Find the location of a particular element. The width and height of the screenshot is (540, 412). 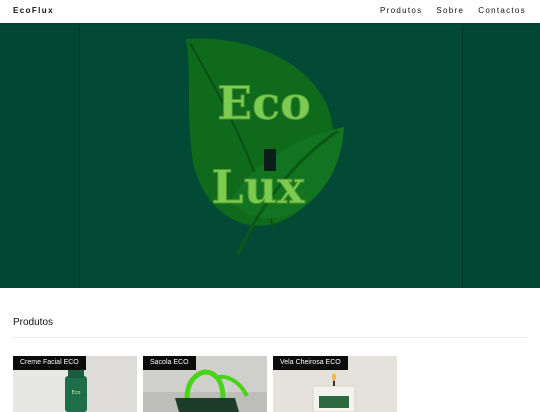

brand-logo-link: EcoFlux is located at coordinates (33, 10).